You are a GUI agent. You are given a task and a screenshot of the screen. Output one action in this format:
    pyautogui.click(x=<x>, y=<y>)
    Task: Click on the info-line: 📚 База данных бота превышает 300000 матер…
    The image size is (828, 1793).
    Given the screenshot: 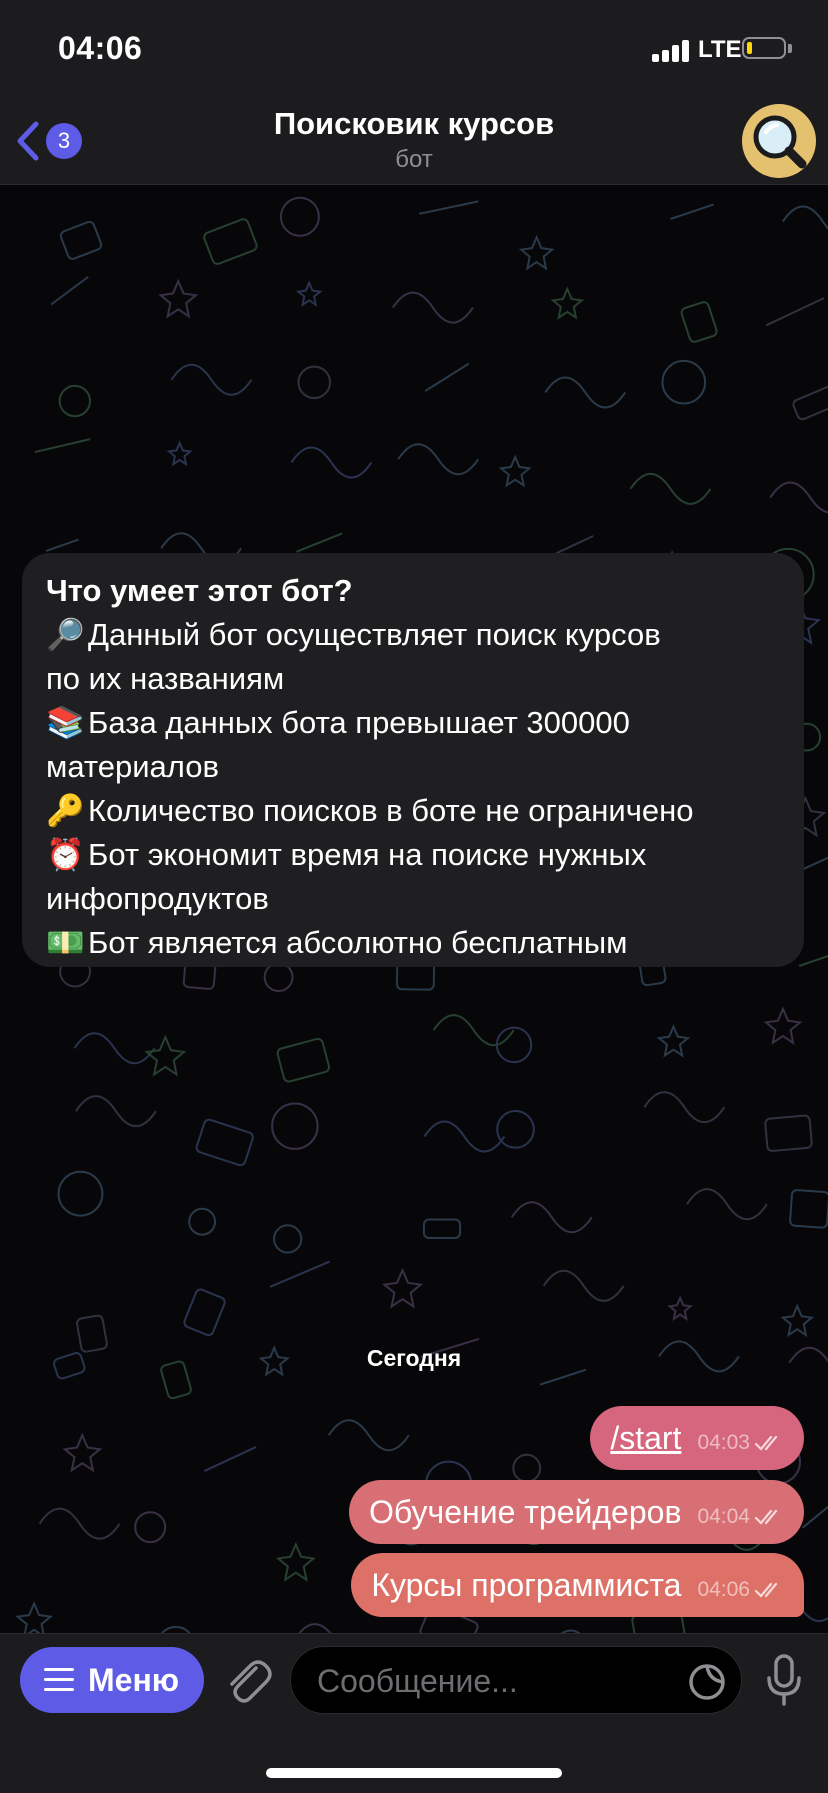 What is the action you would take?
    pyautogui.click(x=413, y=745)
    